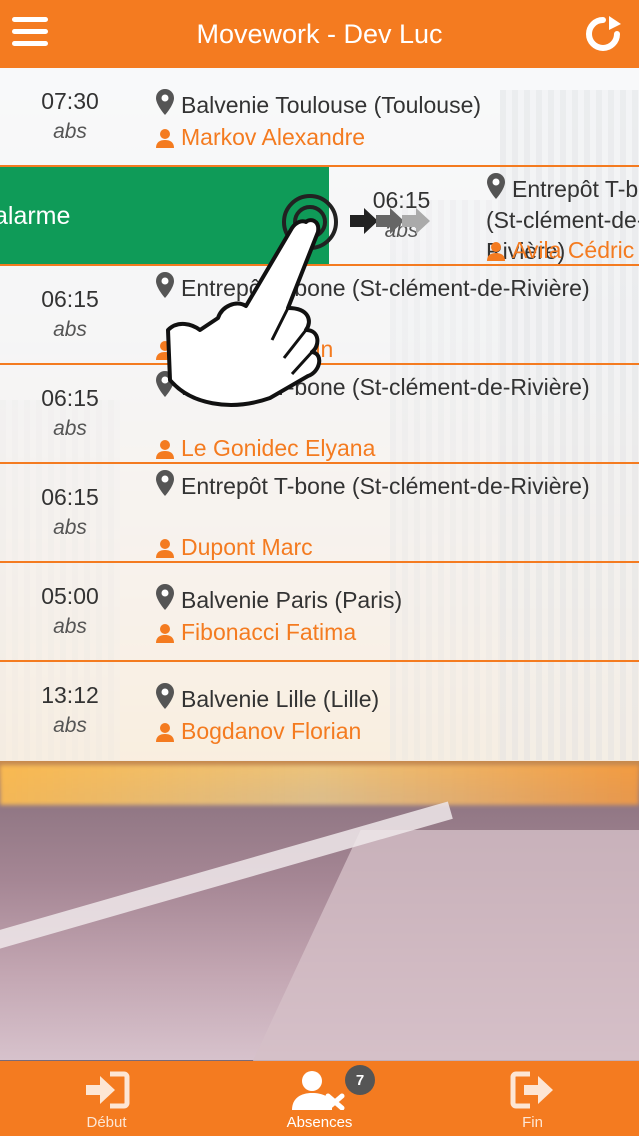 The height and width of the screenshot is (1136, 639). What do you see at coordinates (390, 485) in the screenshot?
I see `row-location: Entrepôt T-bone (St-clément-de-Rivière)` at bounding box center [390, 485].